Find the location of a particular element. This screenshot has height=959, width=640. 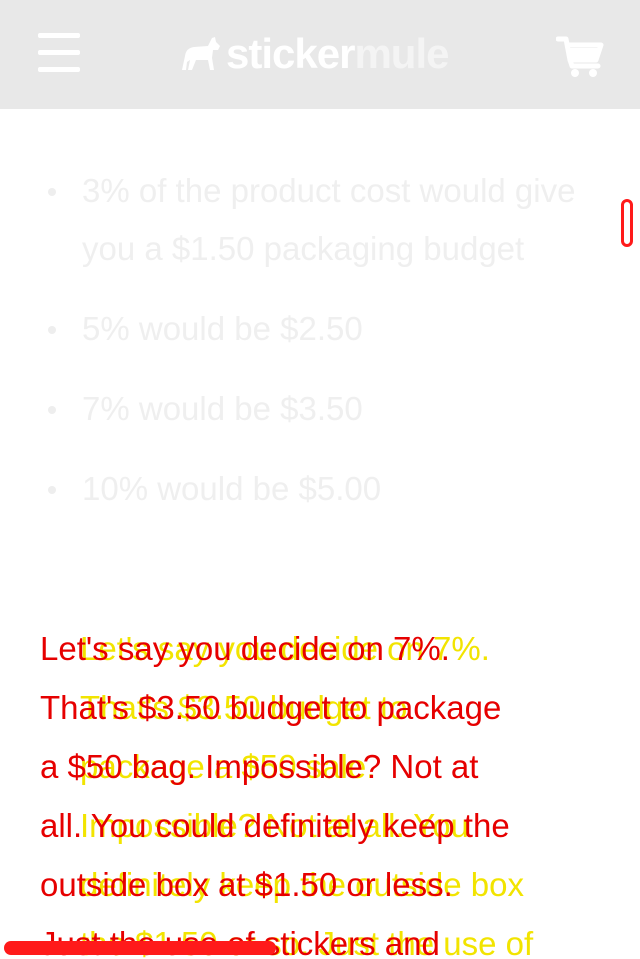

paragraph-line: That's $3.50 budget to package is located at coordinates (271, 707).